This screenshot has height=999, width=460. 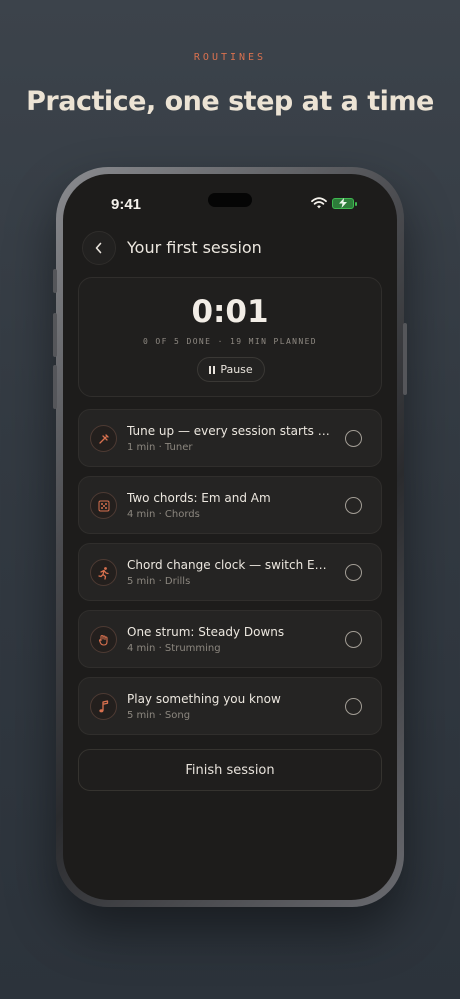 I want to click on bolt-icon, so click(x=343, y=203).